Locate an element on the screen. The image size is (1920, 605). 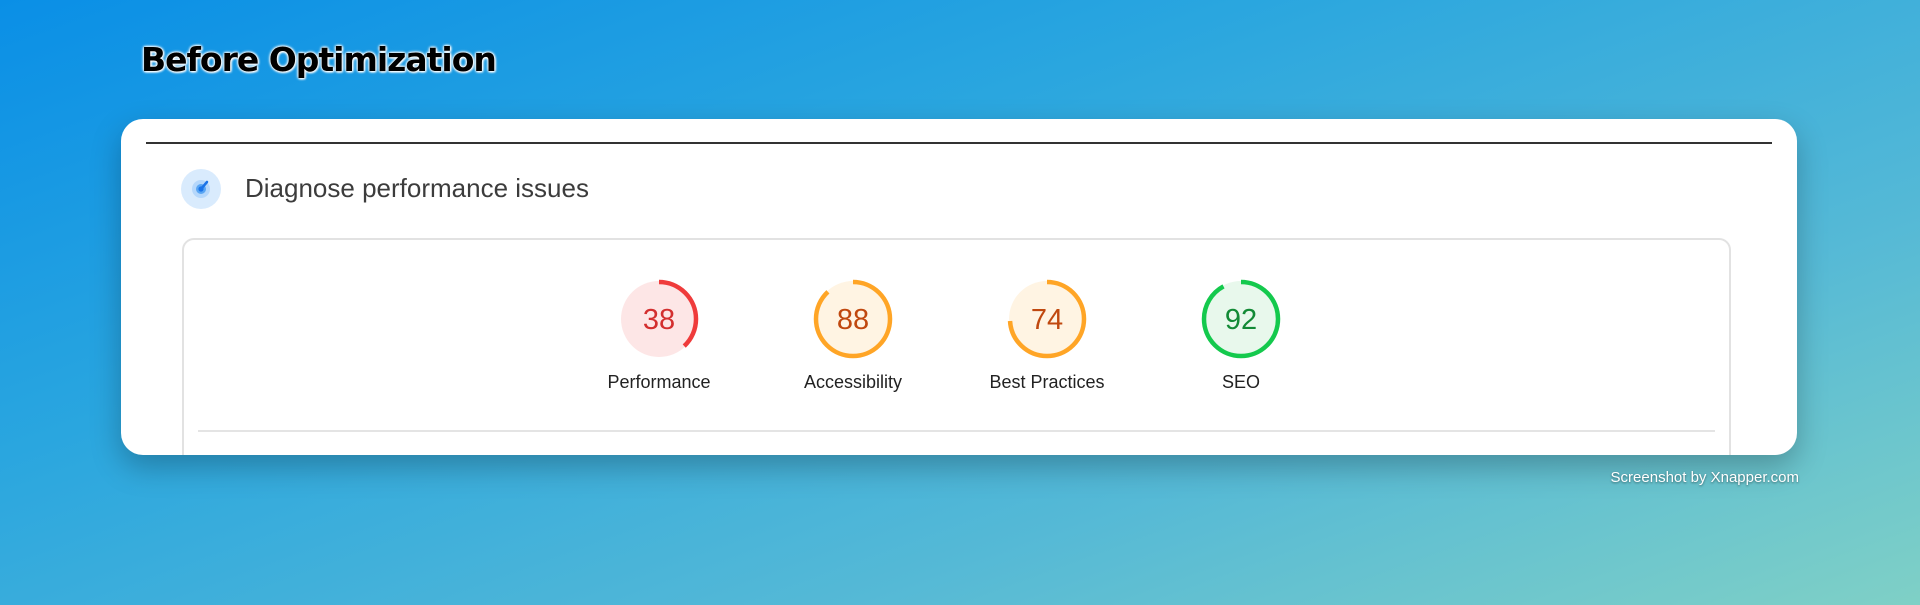
page-heading: Before Optimization is located at coordinates (319, 59).